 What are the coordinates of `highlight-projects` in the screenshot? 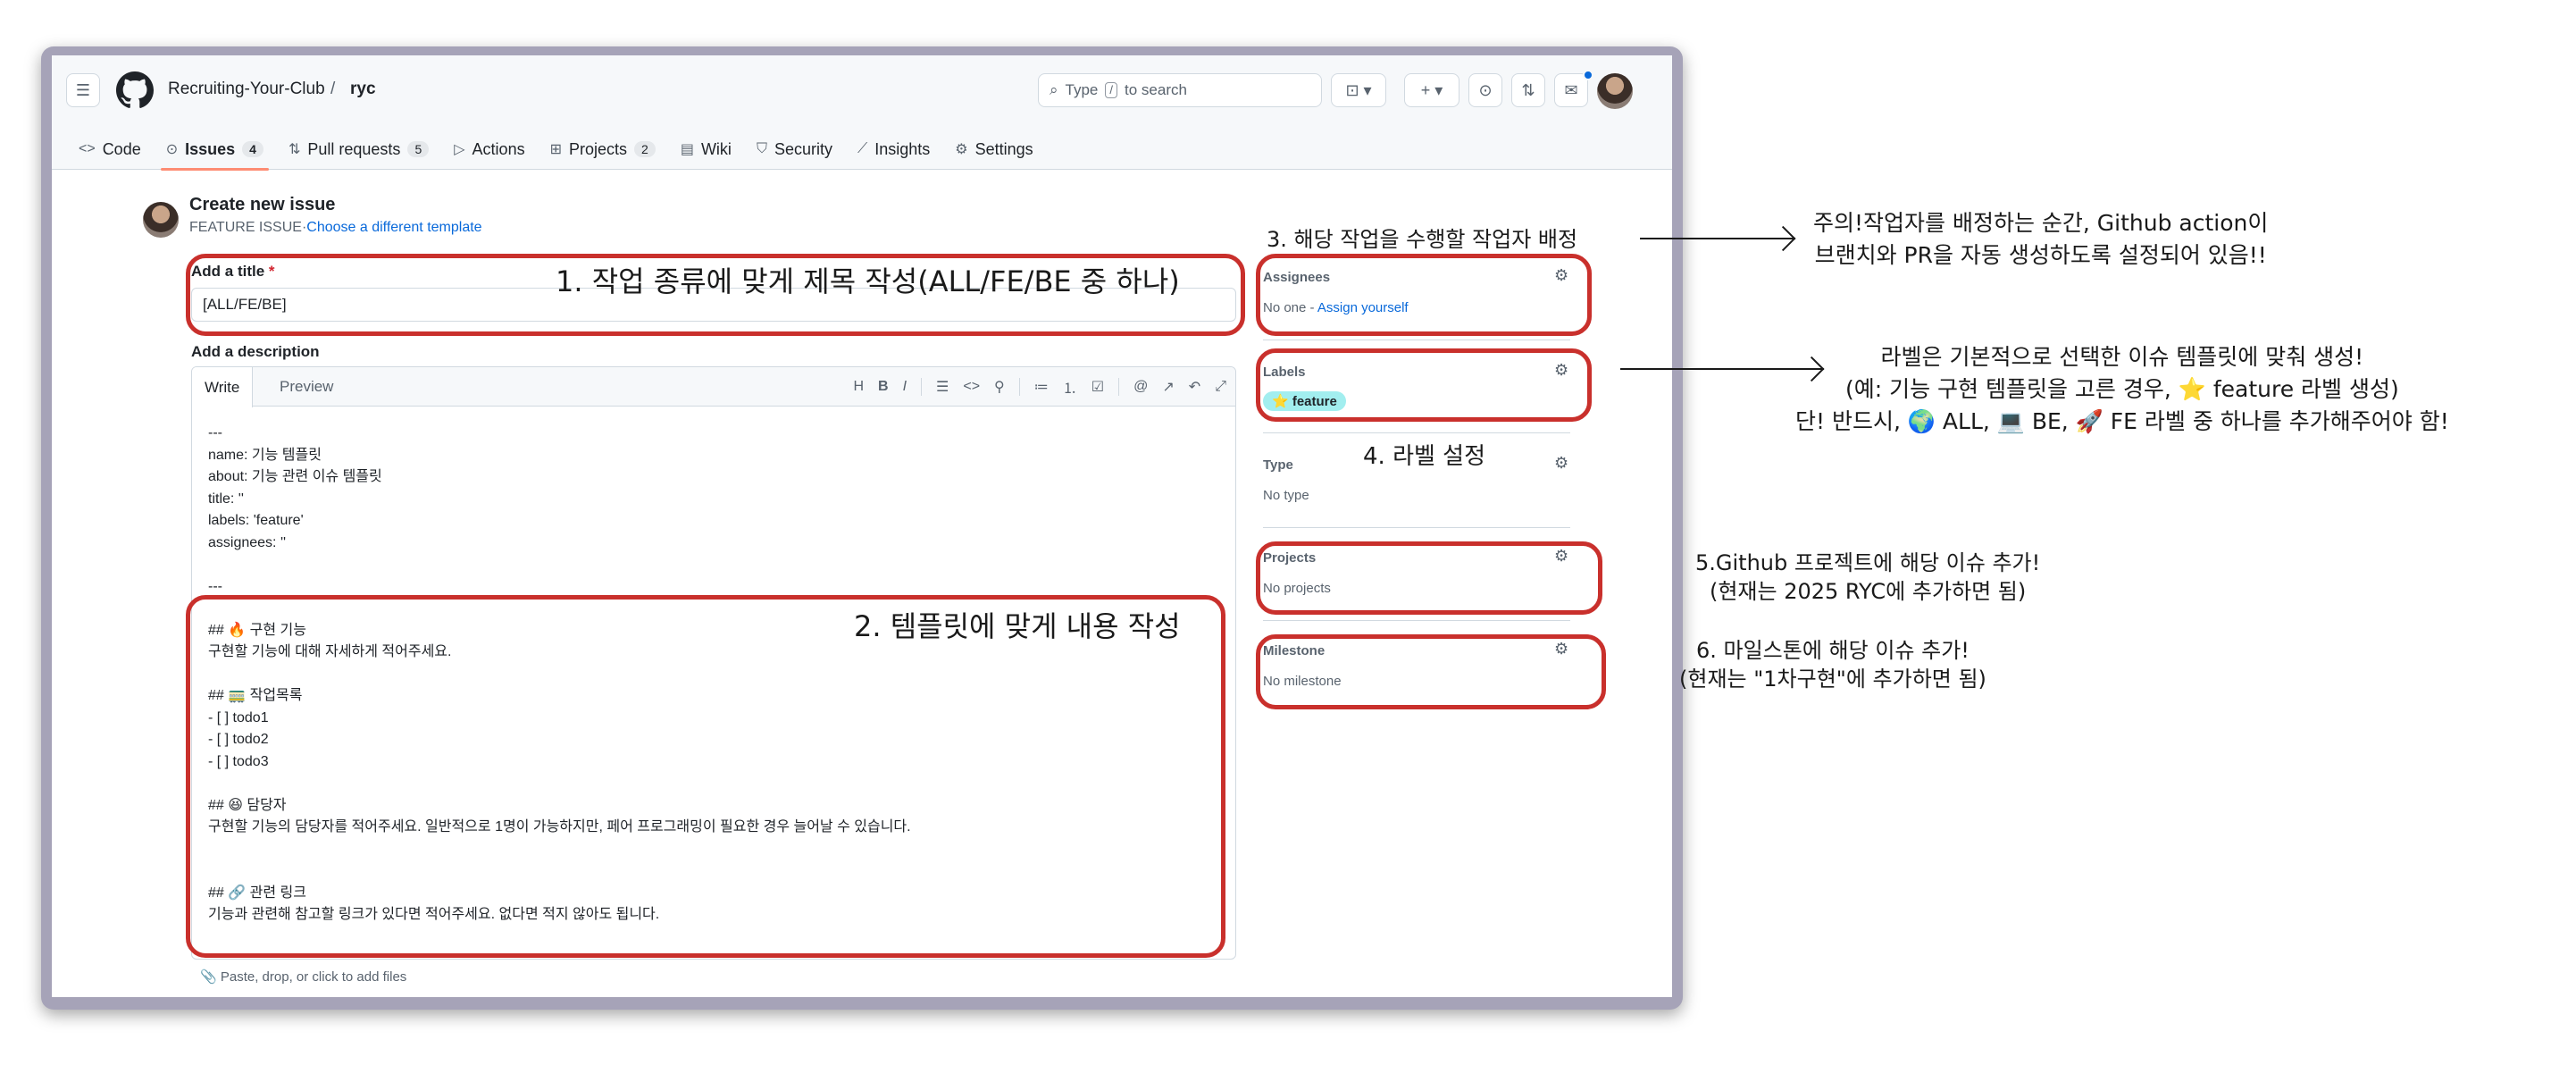 It's located at (1429, 578).